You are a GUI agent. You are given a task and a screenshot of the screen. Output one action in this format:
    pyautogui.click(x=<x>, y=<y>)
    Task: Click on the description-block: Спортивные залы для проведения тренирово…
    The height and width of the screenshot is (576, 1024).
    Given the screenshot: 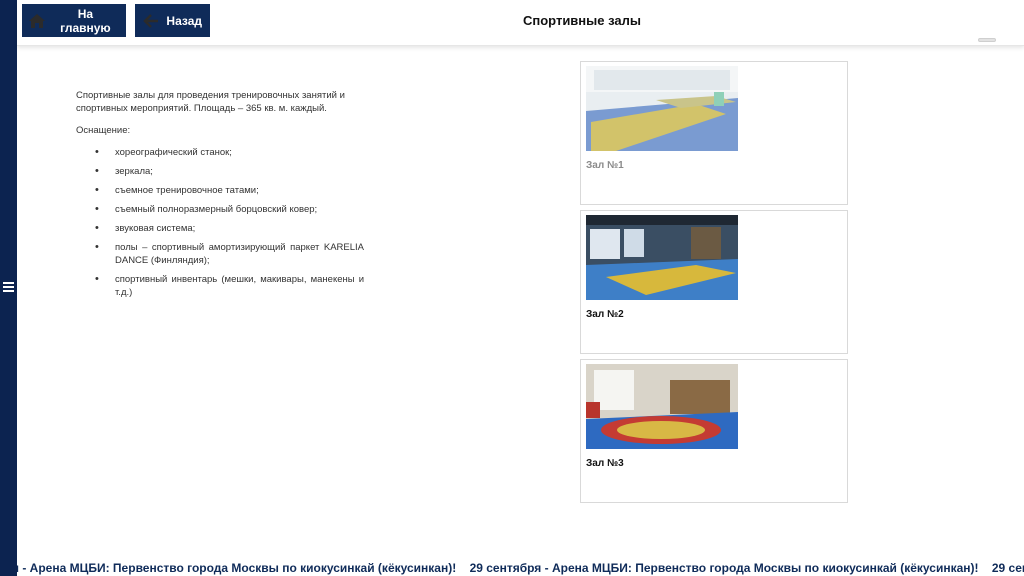 What is the action you would take?
    pyautogui.click(x=220, y=197)
    